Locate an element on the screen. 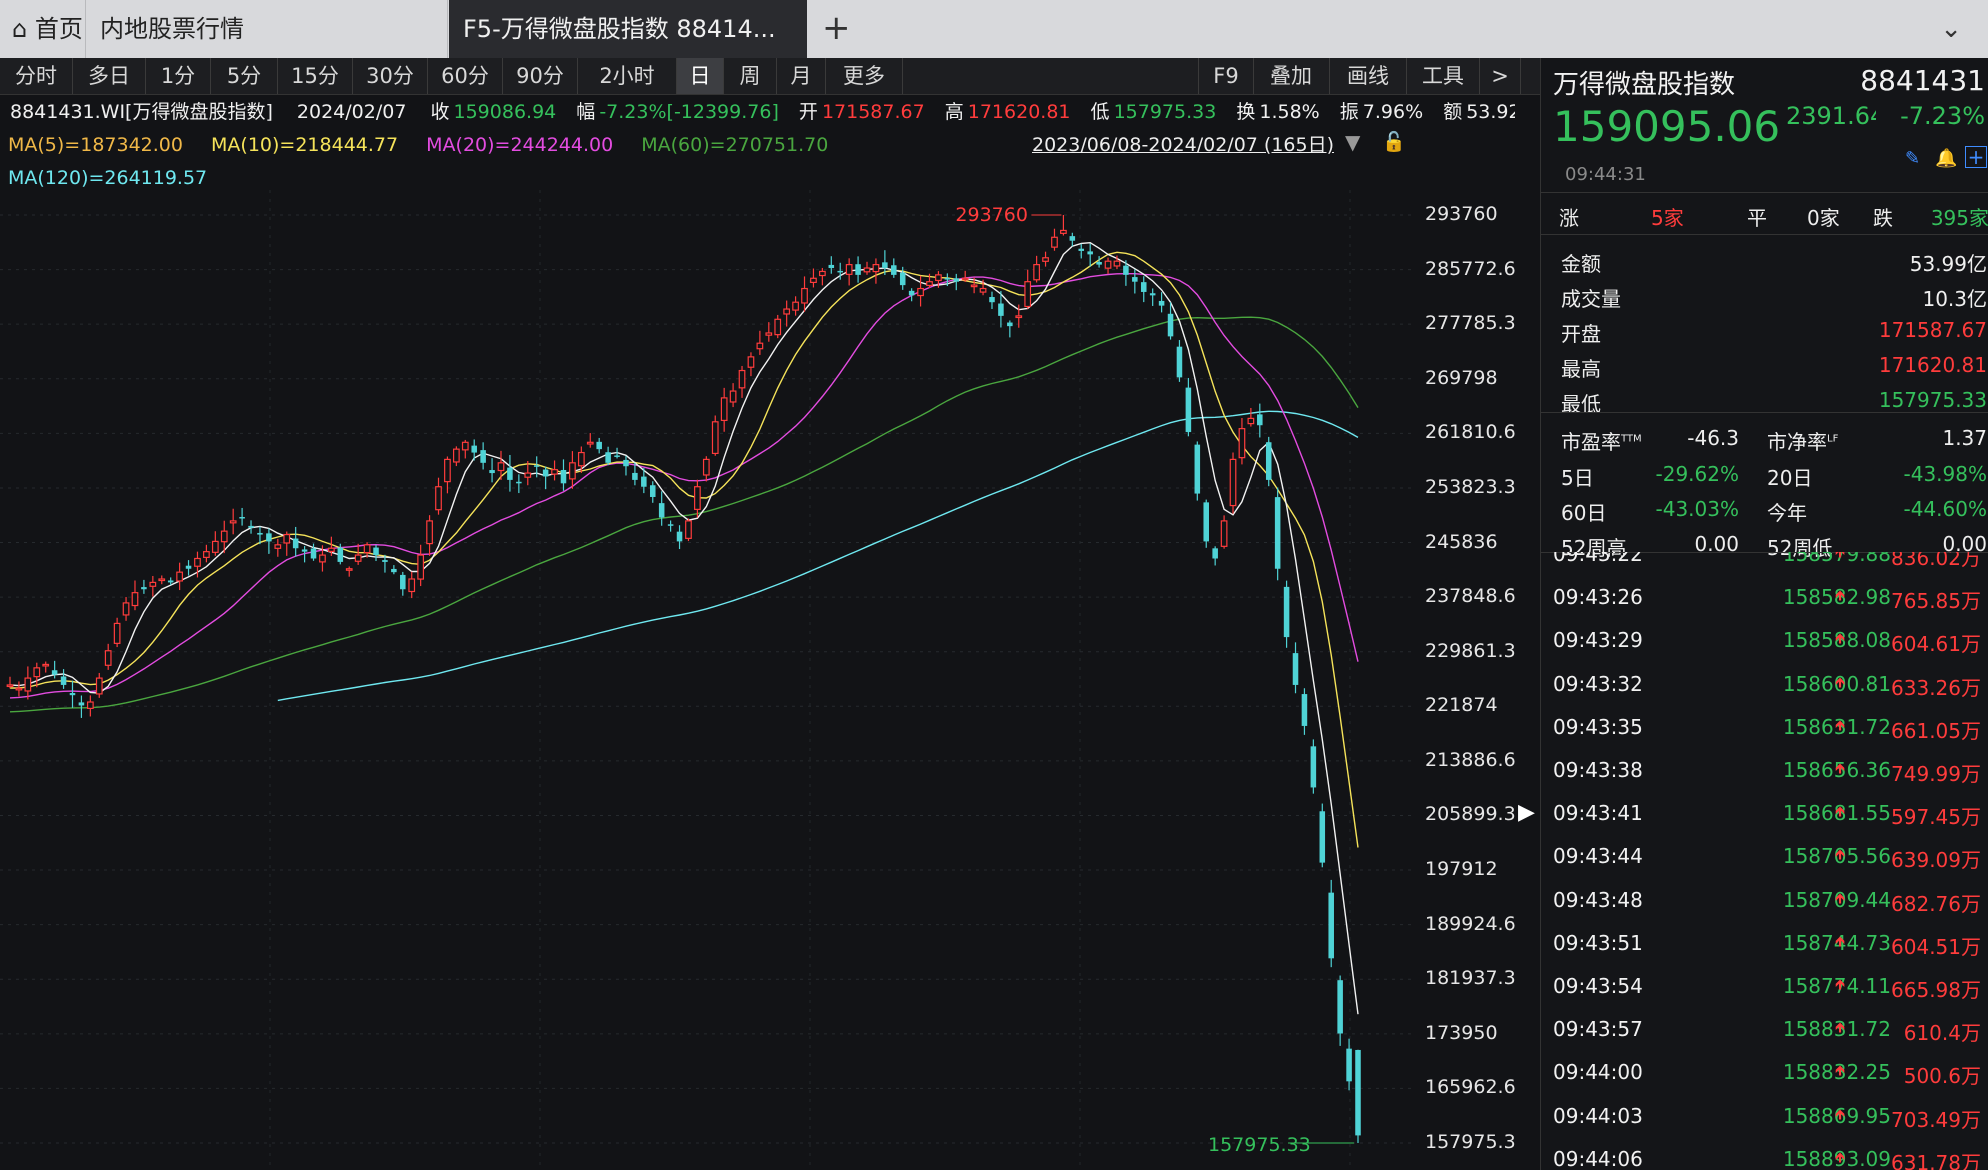  period-intraday: 分时 is located at coordinates (36, 76).